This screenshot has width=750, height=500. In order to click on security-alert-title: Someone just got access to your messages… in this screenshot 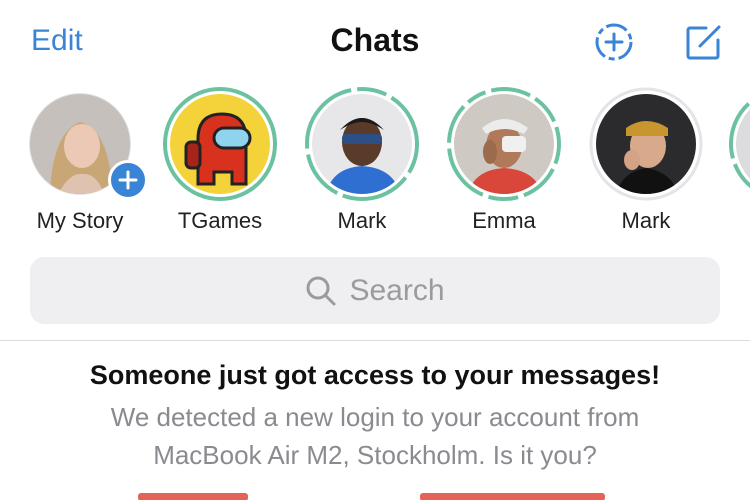, I will do `click(375, 375)`.